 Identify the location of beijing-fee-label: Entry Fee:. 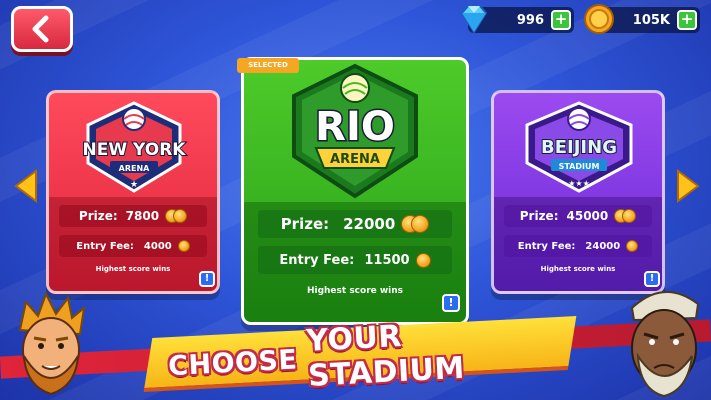
(546, 246).